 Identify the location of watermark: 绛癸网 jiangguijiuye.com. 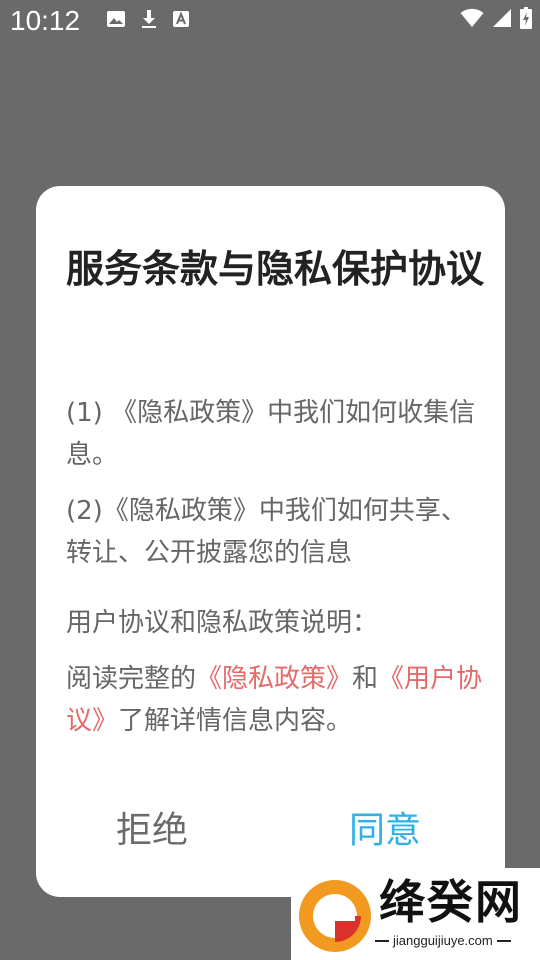
(415, 914).